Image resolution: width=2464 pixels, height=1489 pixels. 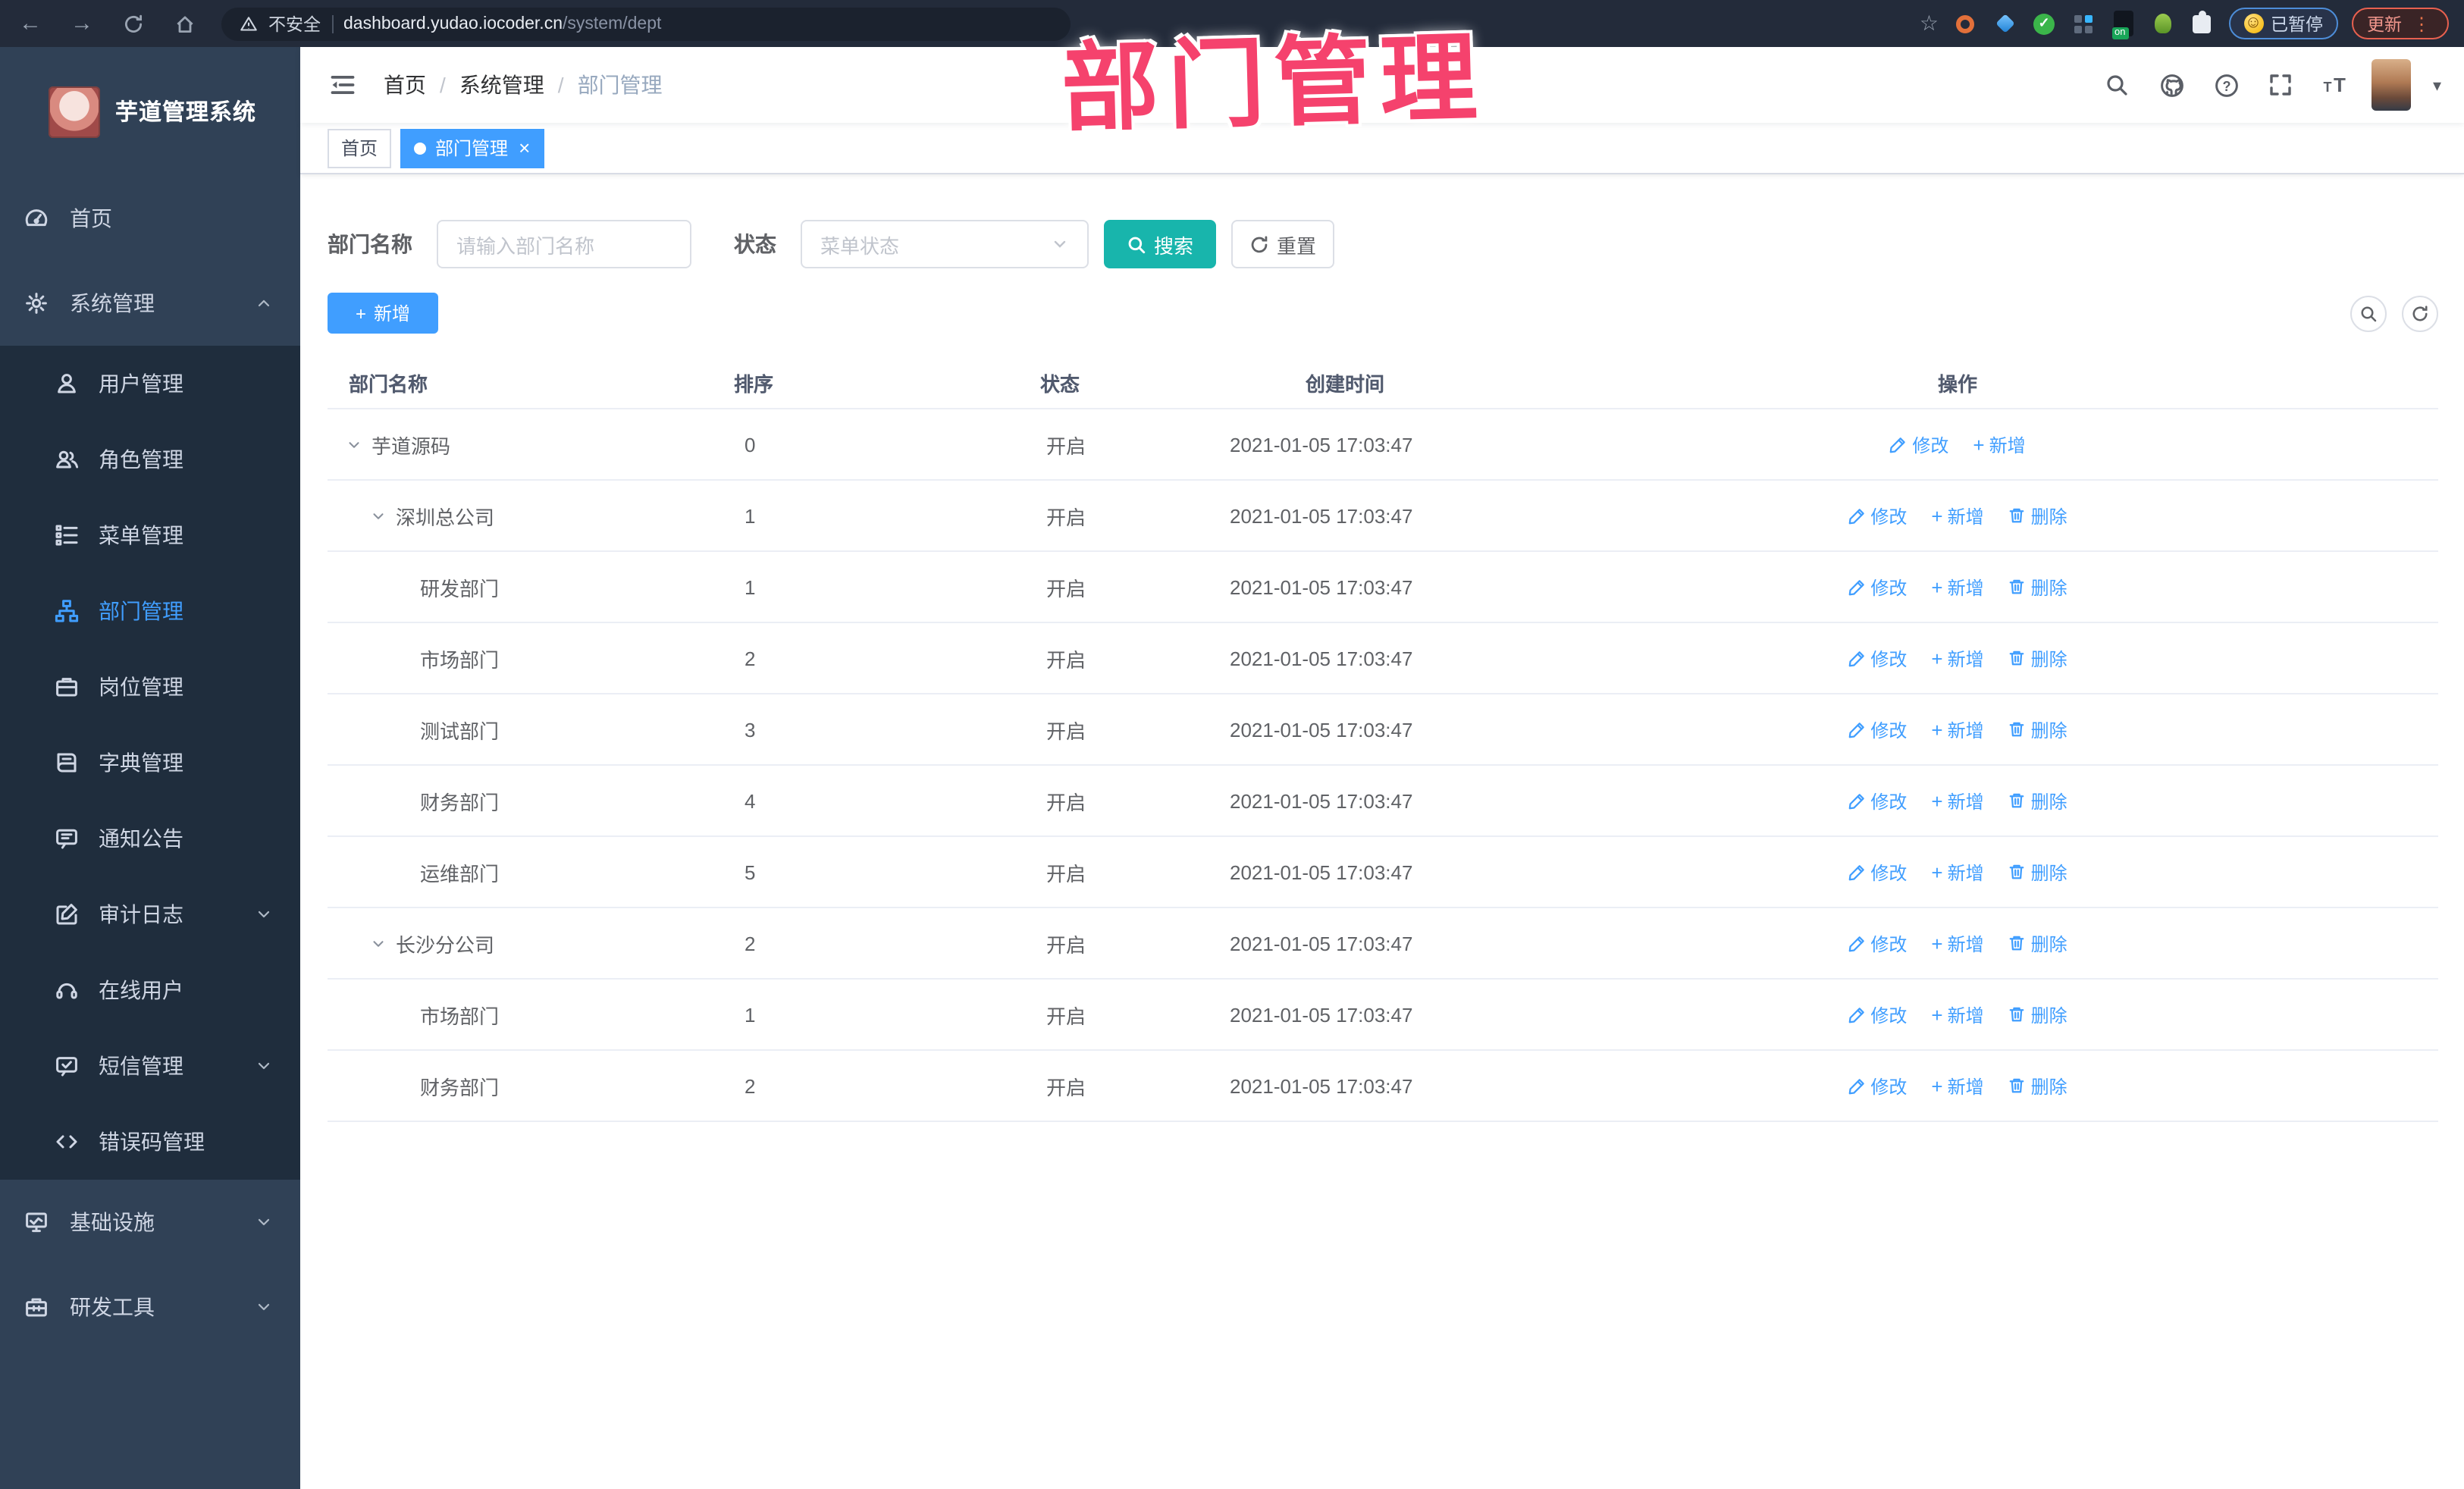 What do you see at coordinates (150, 1142) in the screenshot?
I see `sidebar-item-12: 错误码管理` at bounding box center [150, 1142].